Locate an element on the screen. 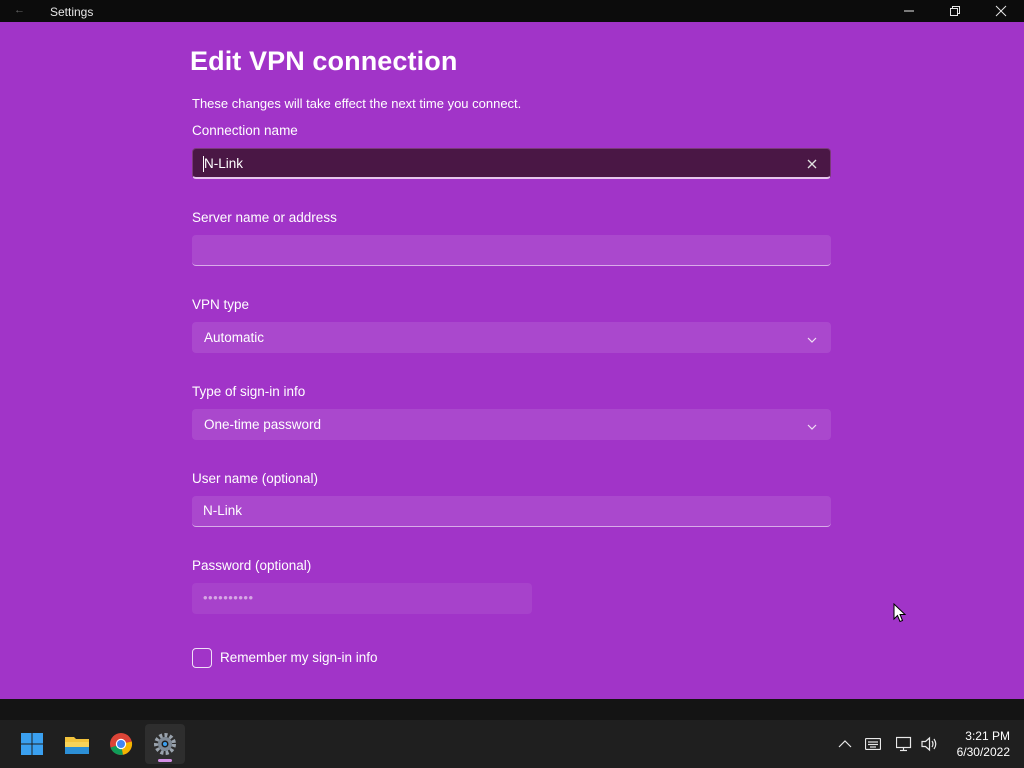  show-hidden-icons-button is located at coordinates (845, 744).